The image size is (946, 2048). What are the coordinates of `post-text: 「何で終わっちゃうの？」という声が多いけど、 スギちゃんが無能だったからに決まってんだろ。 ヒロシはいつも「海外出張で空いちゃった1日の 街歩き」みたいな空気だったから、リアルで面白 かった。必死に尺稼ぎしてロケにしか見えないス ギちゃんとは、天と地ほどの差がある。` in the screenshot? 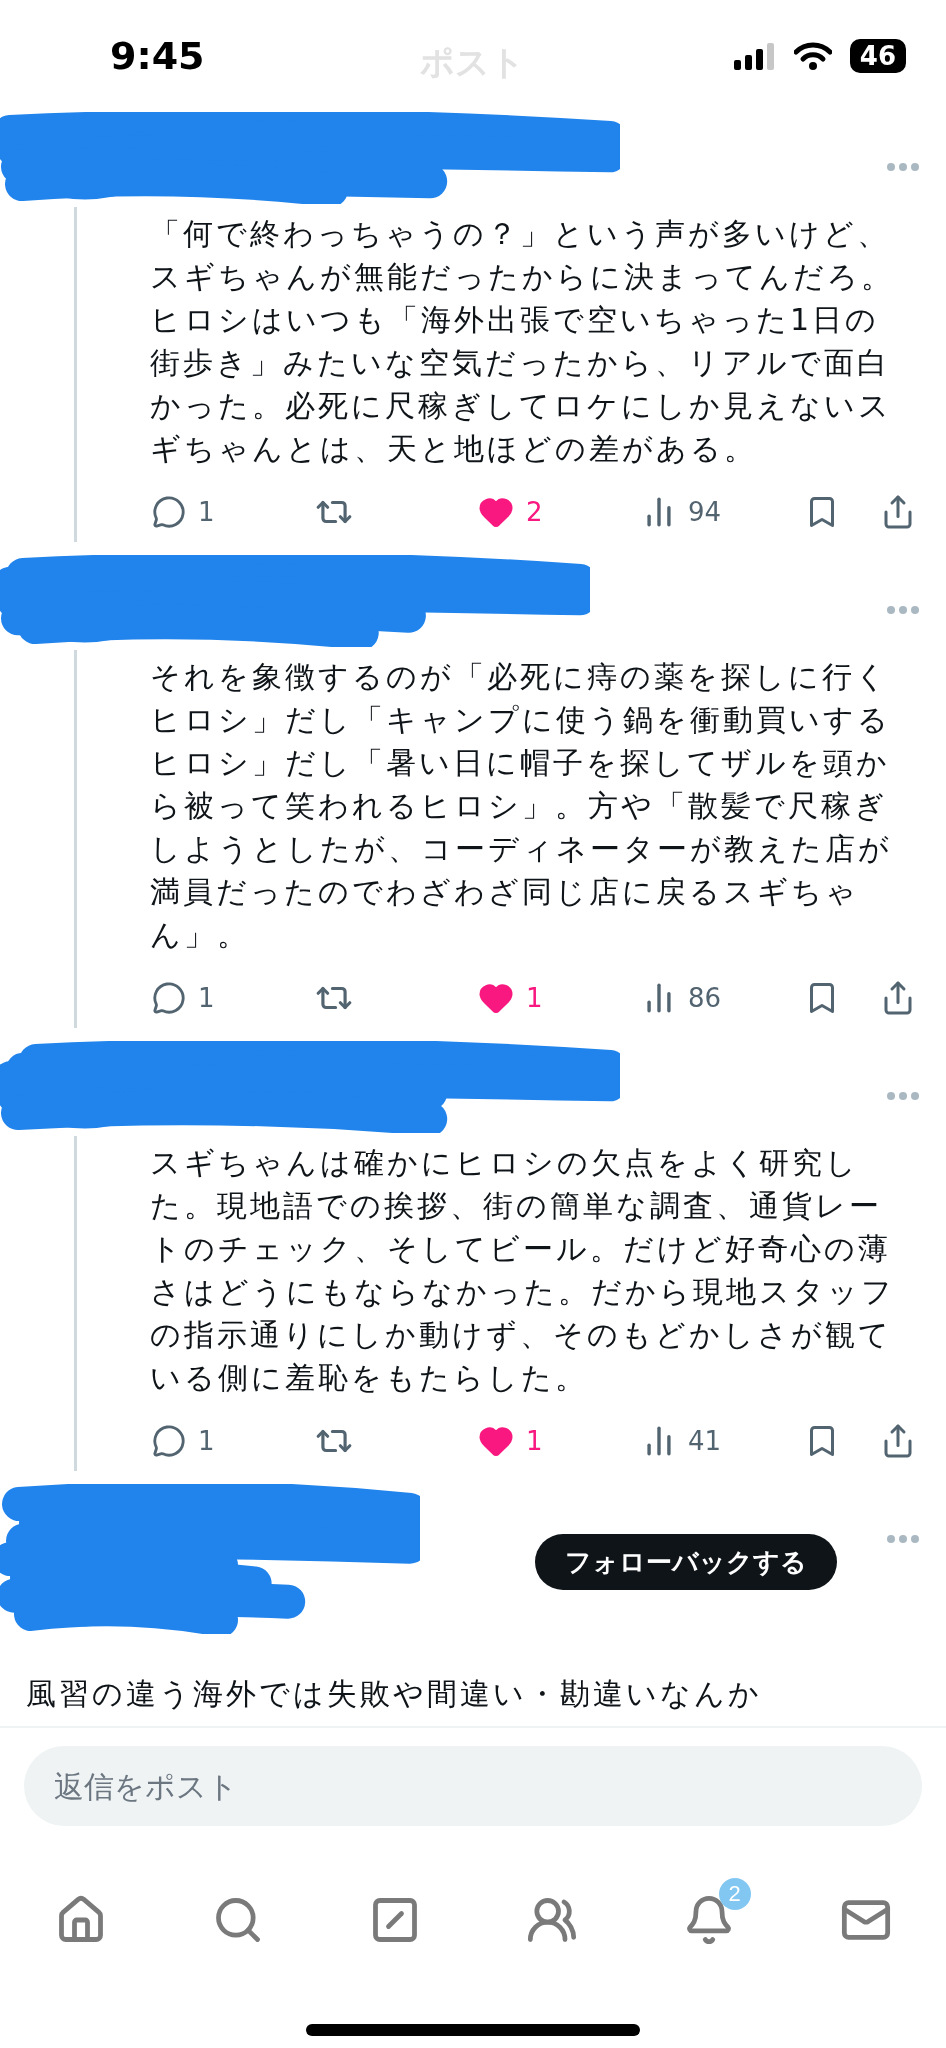 It's located at (522, 341).